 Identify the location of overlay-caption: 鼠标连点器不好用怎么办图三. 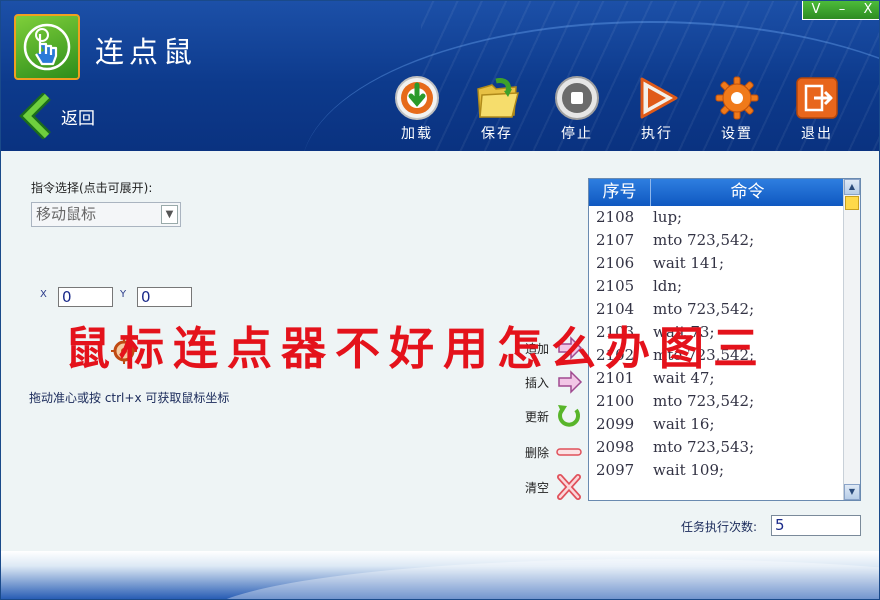
(416, 348).